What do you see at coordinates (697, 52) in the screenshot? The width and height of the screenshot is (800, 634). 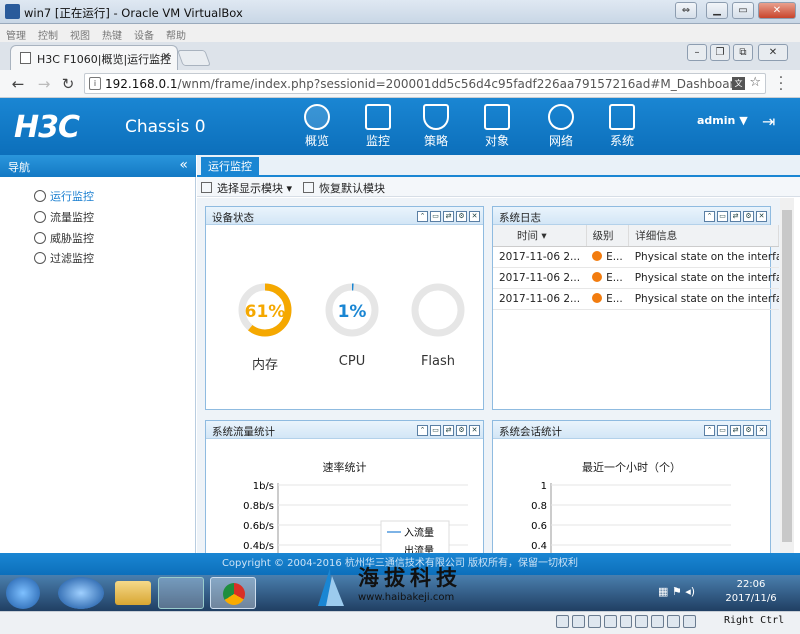 I see `guest-minimize-button: –` at bounding box center [697, 52].